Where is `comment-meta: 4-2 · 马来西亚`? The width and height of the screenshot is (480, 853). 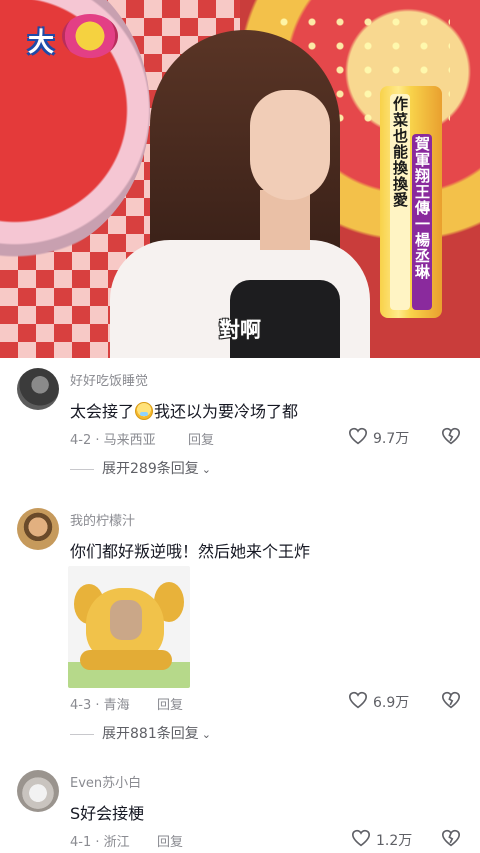 comment-meta: 4-2 · 马来西亚 is located at coordinates (113, 440).